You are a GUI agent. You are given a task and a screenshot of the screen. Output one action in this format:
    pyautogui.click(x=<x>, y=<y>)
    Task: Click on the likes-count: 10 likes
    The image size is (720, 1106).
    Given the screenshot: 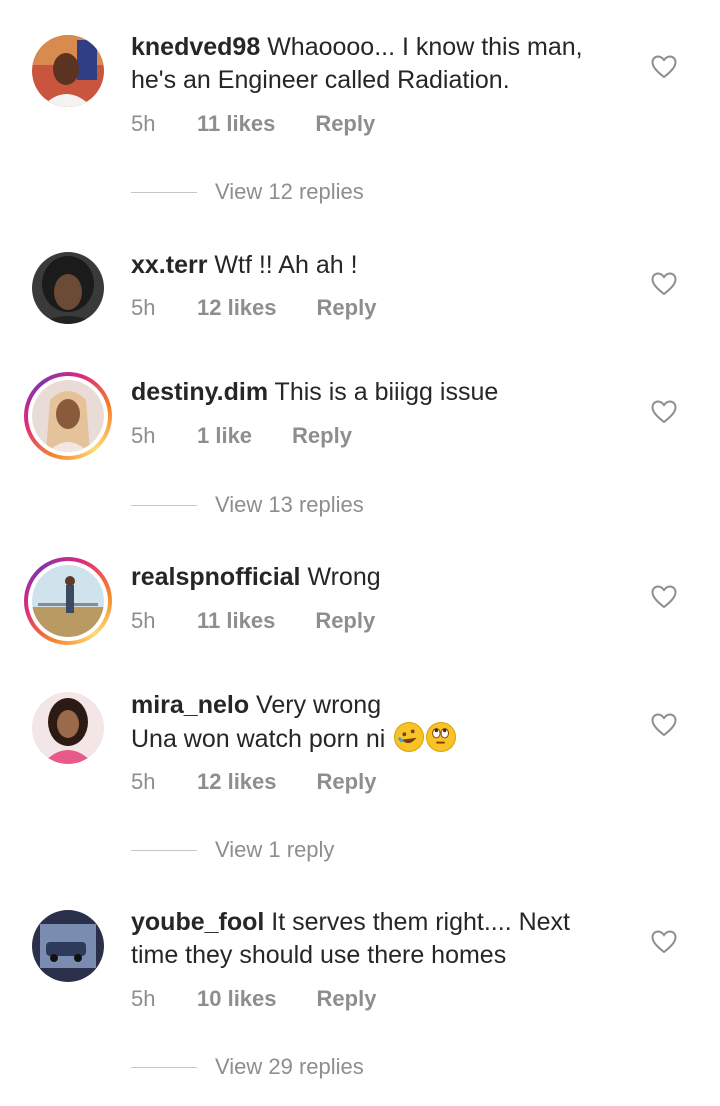 What is the action you would take?
    pyautogui.click(x=237, y=999)
    